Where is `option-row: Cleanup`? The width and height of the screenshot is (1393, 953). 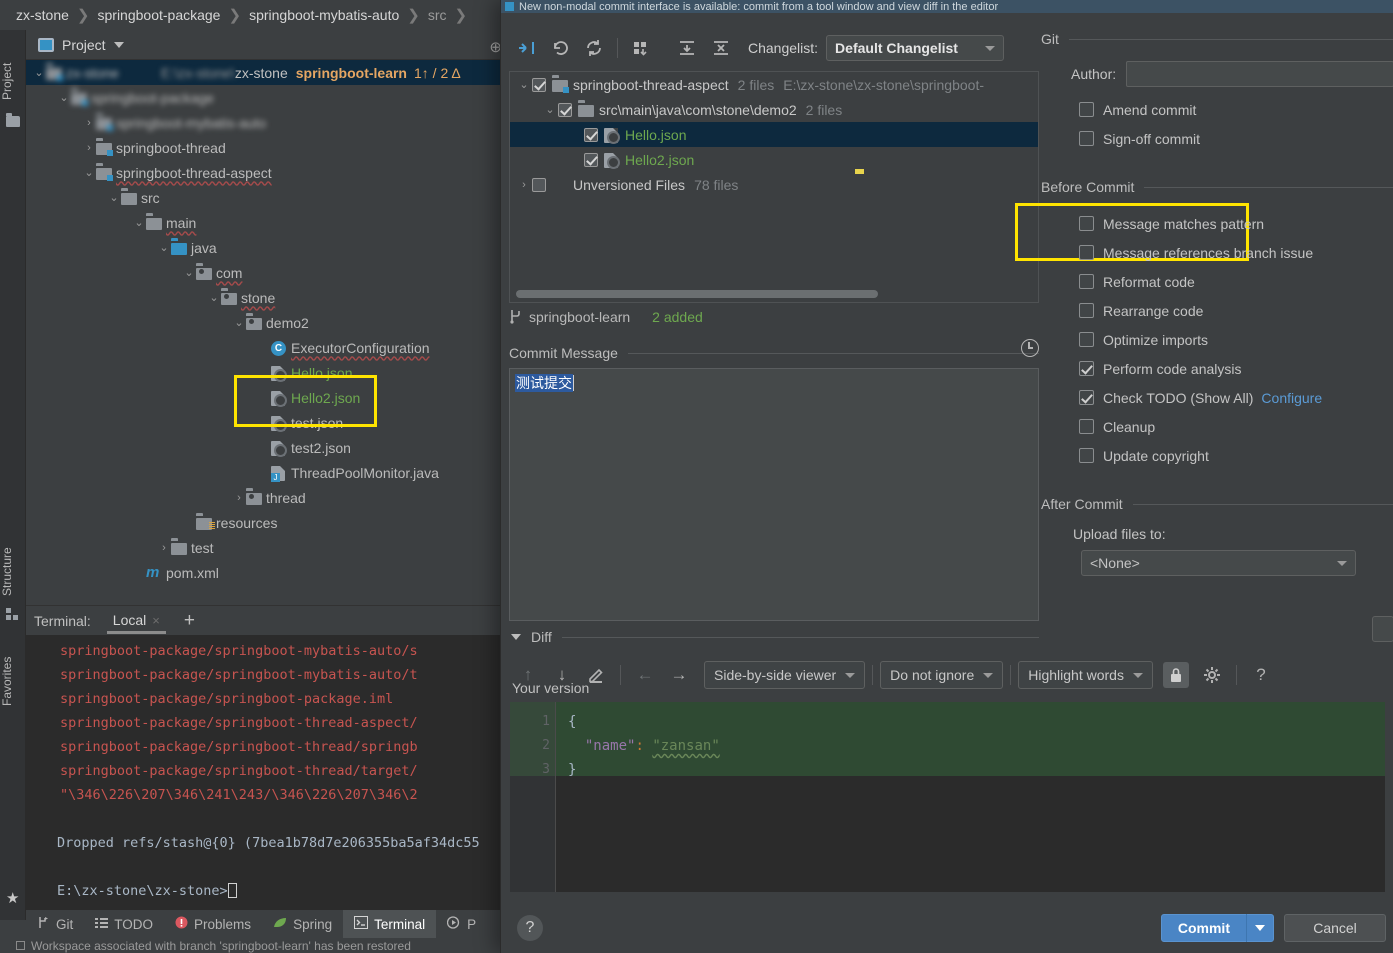 option-row: Cleanup is located at coordinates (1217, 426).